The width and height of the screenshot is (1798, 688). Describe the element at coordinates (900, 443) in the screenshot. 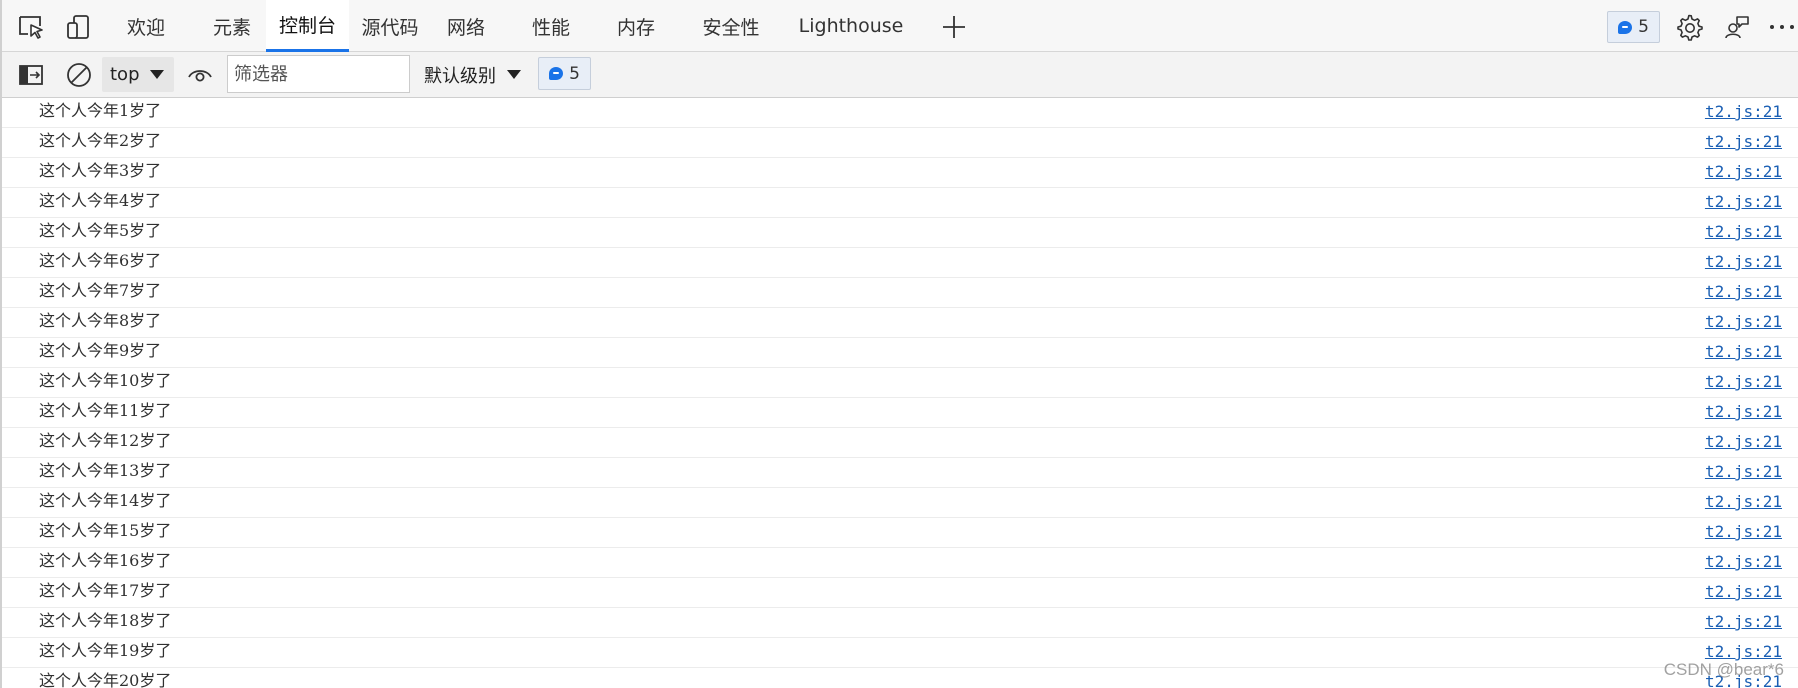

I see `console-message-row: 这个人今年12岁了 t2.js:21` at that location.